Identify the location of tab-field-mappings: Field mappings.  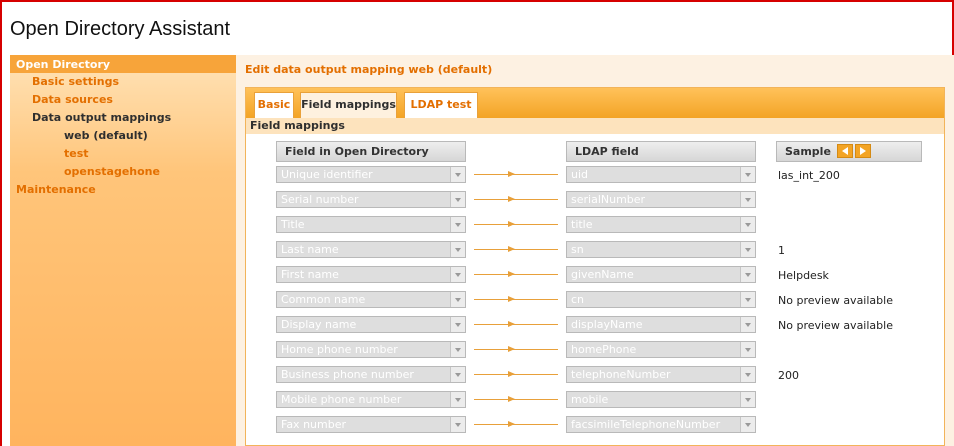
(348, 105).